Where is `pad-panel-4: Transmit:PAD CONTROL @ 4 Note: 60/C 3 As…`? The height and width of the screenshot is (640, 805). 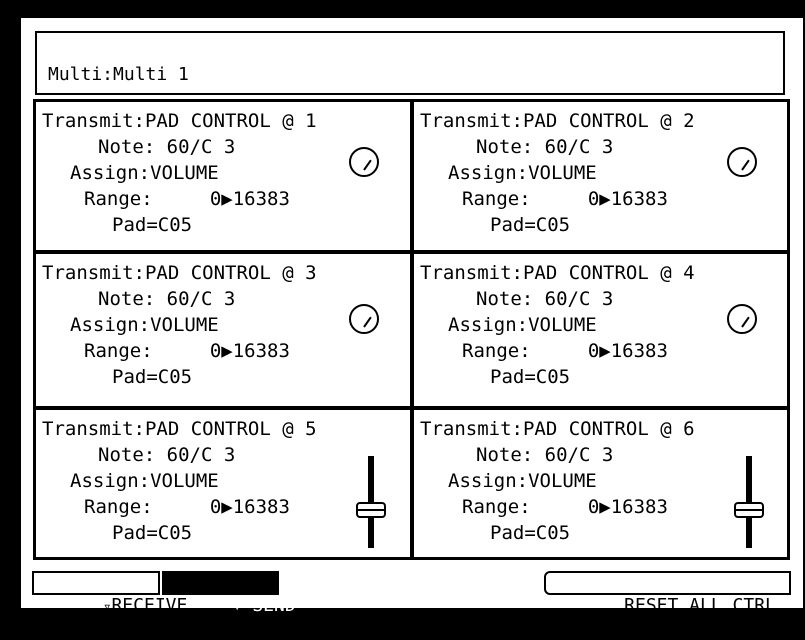
pad-panel-4: Transmit:PAD CONTROL @ 4 Note: 60/C 3 As… is located at coordinates (600, 330).